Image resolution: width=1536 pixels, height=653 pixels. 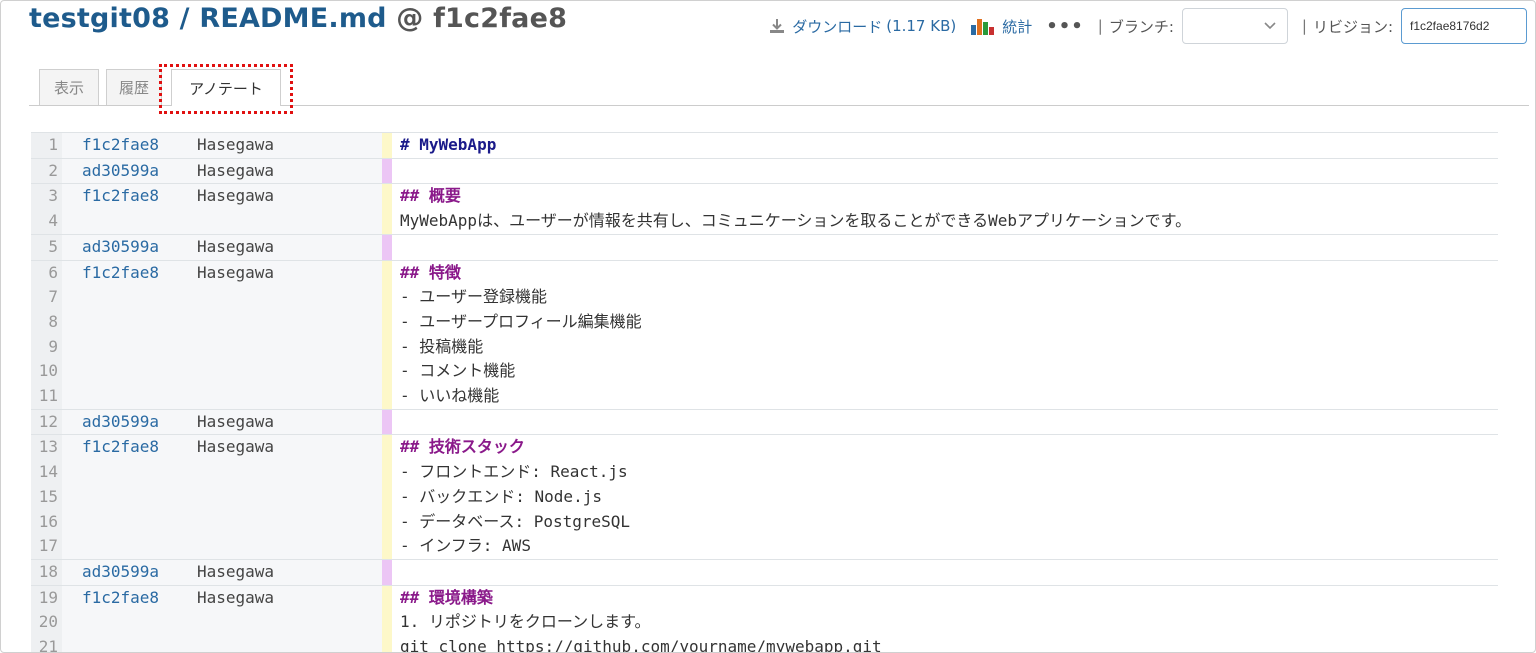 I want to click on revision-label: リビジョン:, so click(x=1352, y=26).